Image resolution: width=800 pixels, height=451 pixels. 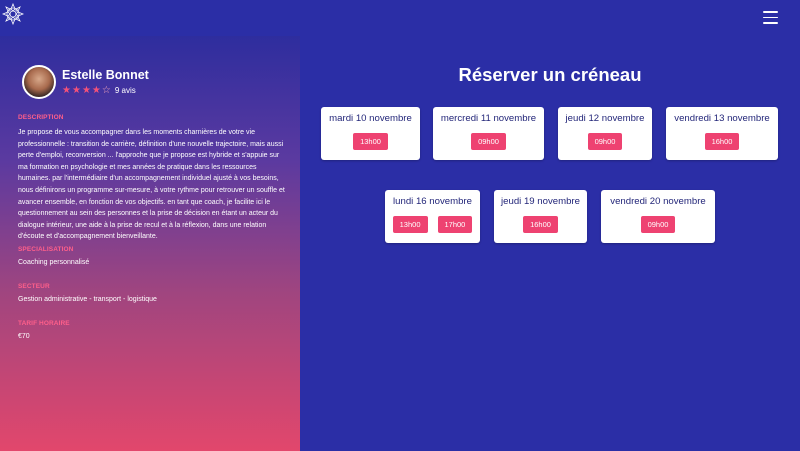 I want to click on day-title: mercredi 11 novembre, so click(x=488, y=118).